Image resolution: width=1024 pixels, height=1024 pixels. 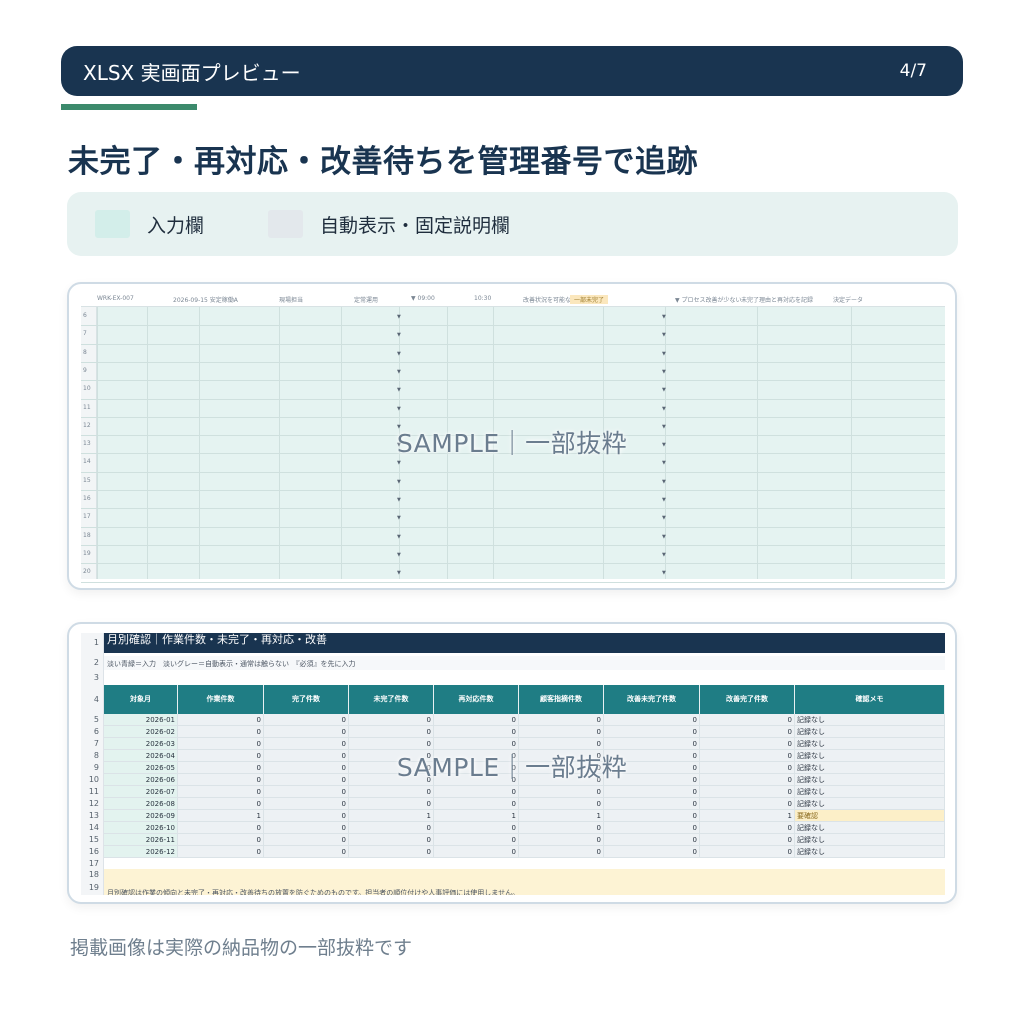 What do you see at coordinates (141, 792) in the screenshot?
I see `month-cell: 2026-07` at bounding box center [141, 792].